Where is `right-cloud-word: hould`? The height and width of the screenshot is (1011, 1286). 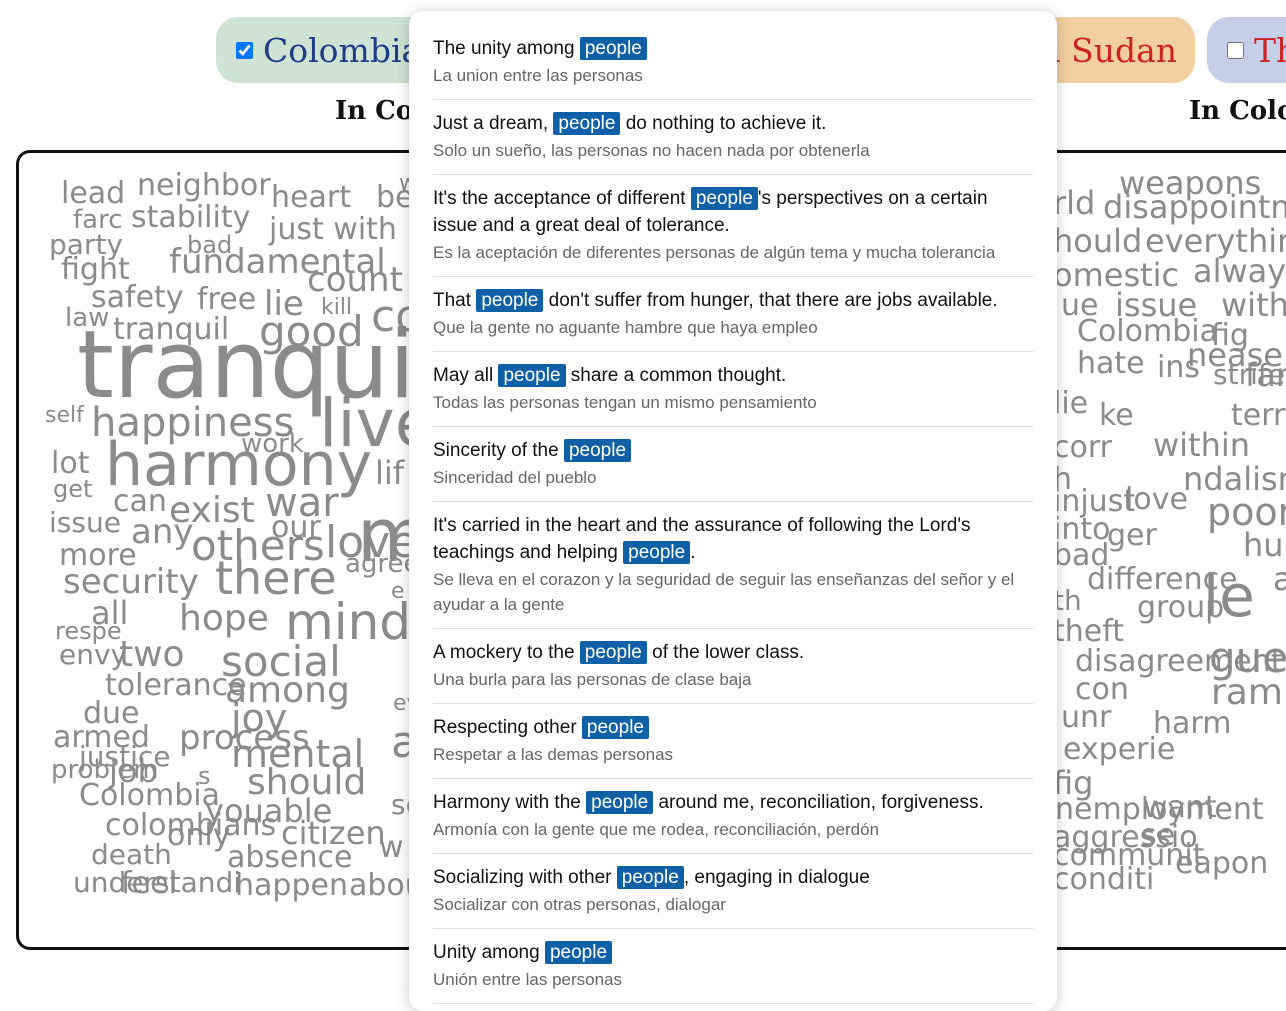 right-cloud-word: hould is located at coordinates (1097, 241).